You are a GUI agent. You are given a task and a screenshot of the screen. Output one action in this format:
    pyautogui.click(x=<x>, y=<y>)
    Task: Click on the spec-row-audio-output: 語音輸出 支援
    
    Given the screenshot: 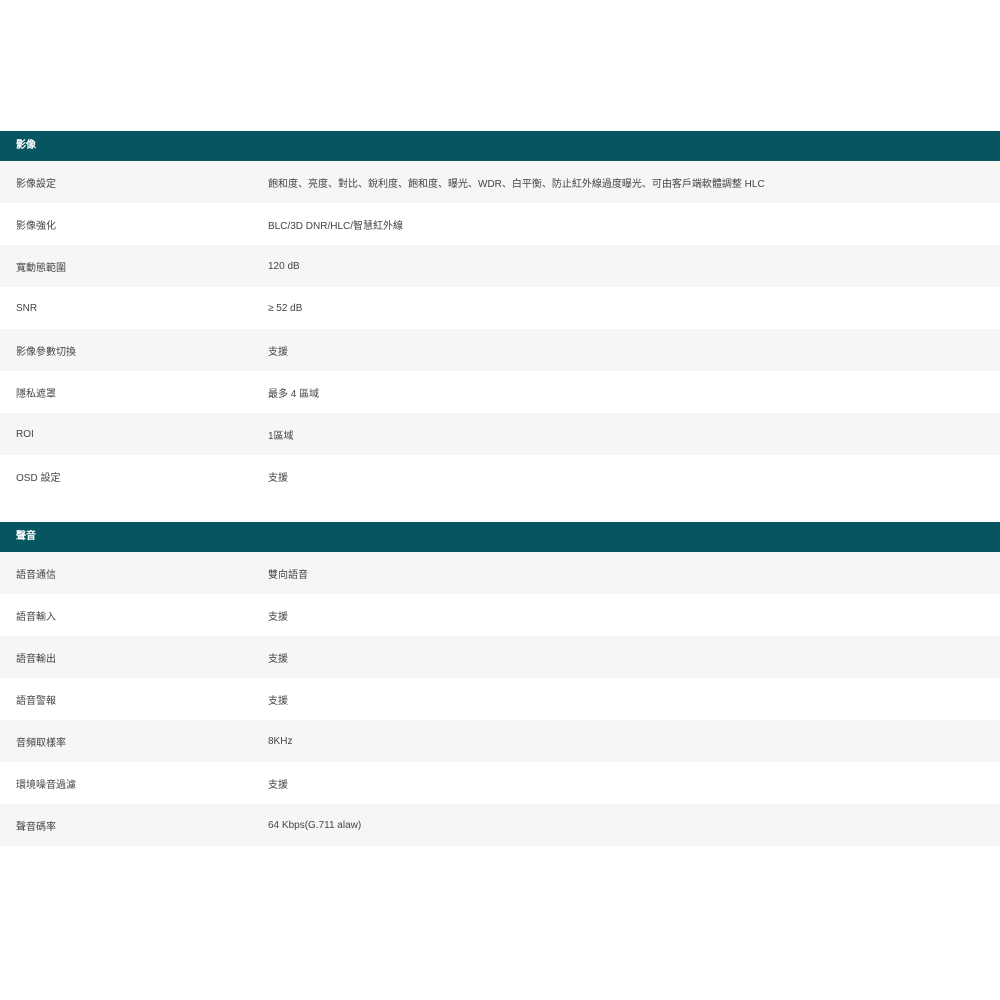 What is the action you would take?
    pyautogui.click(x=500, y=657)
    